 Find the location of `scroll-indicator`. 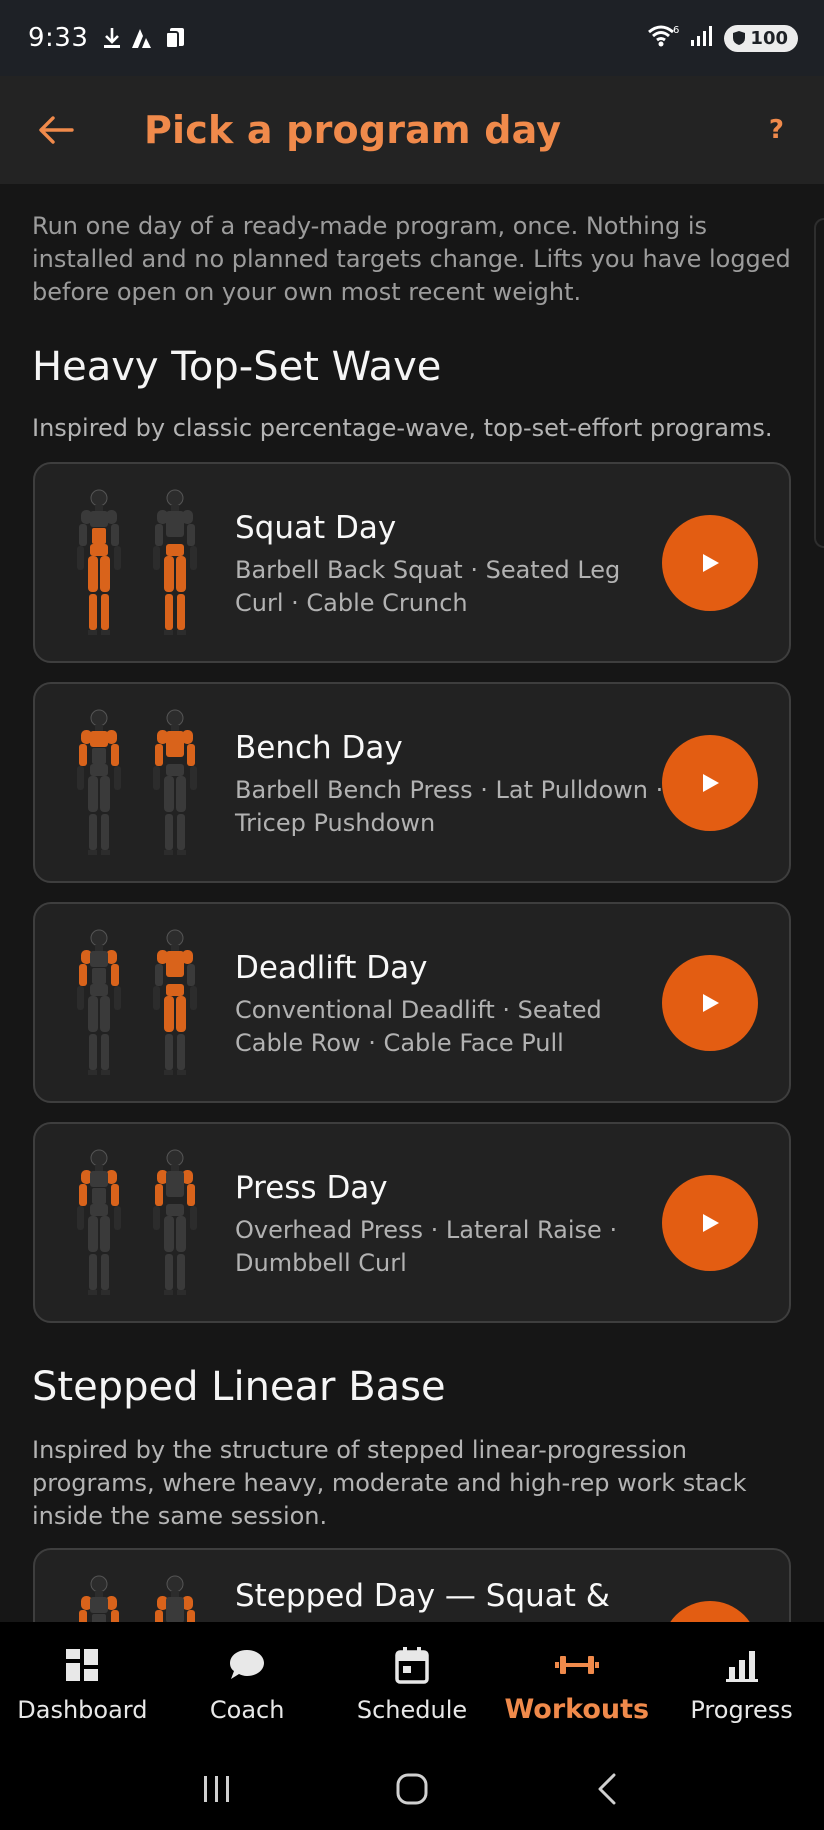

scroll-indicator is located at coordinates (819, 383).